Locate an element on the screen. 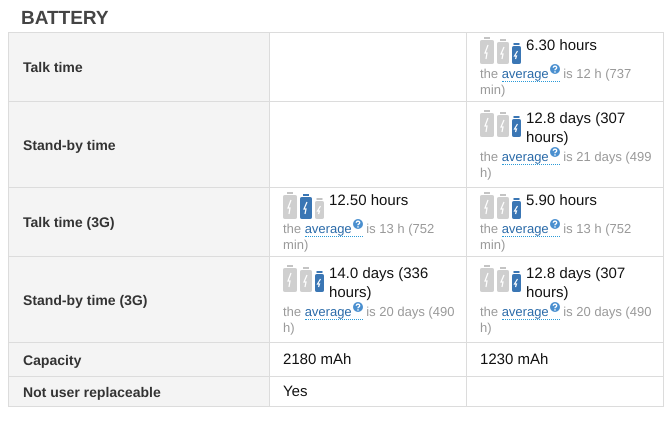 Image resolution: width=667 pixels, height=431 pixels. value-text: 14.0 days (336 hours) is located at coordinates (379, 283).